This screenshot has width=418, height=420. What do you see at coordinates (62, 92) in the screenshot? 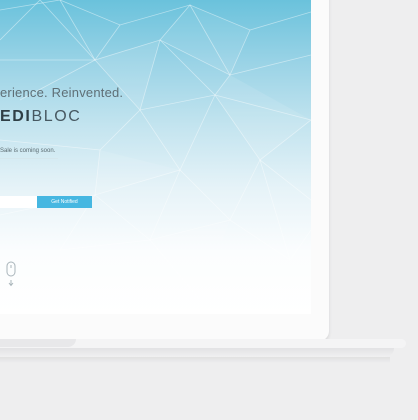
I see `hero-headline: erience. Reinvented.` at bounding box center [62, 92].